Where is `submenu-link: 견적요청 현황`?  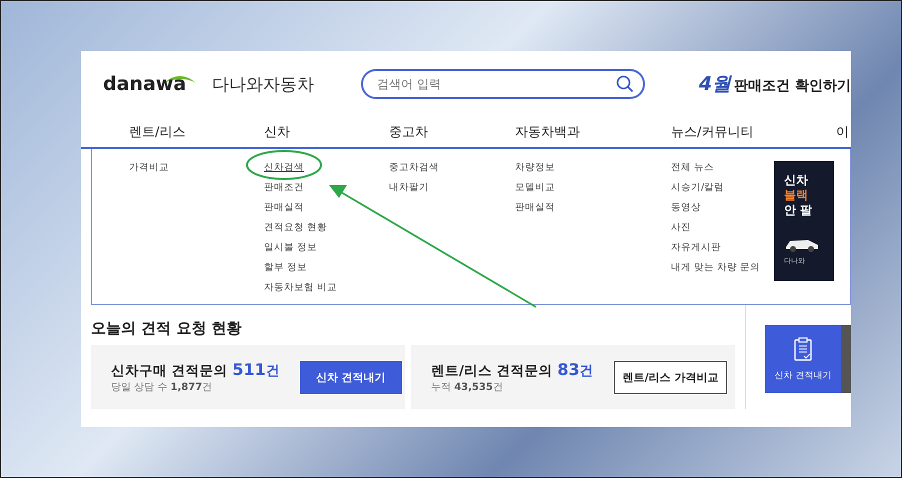
submenu-link: 견적요청 현황 is located at coordinates (296, 227).